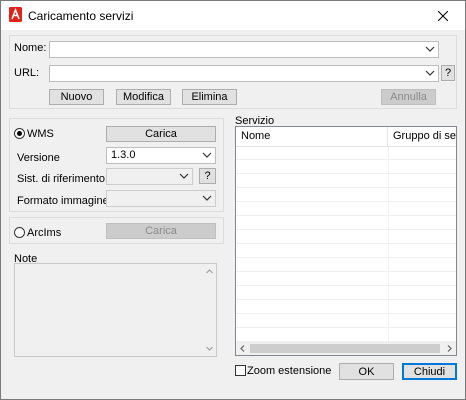 The width and height of the screenshot is (466, 400). I want to click on autocad-icon, so click(15, 14).